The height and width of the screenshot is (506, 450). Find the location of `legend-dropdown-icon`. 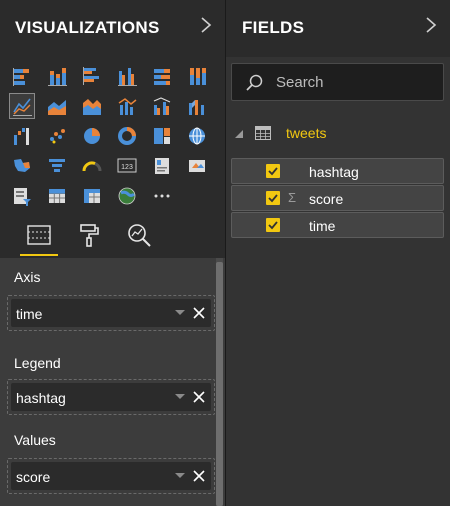

legend-dropdown-icon is located at coordinates (180, 396).